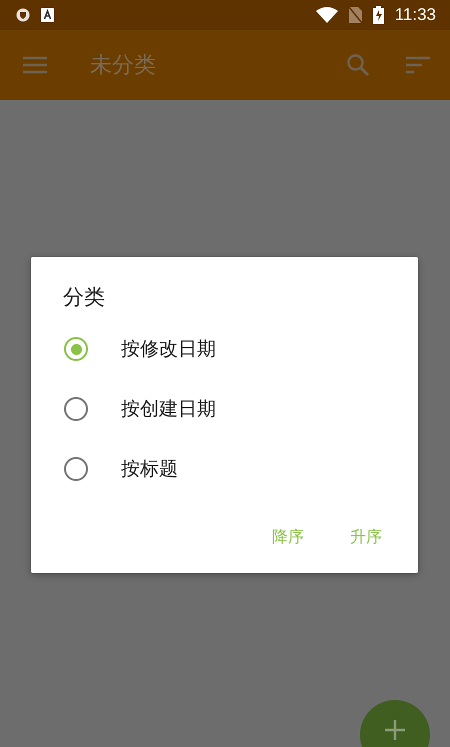 The width and height of the screenshot is (450, 747). What do you see at coordinates (35, 65) in the screenshot?
I see `menu-icon` at bounding box center [35, 65].